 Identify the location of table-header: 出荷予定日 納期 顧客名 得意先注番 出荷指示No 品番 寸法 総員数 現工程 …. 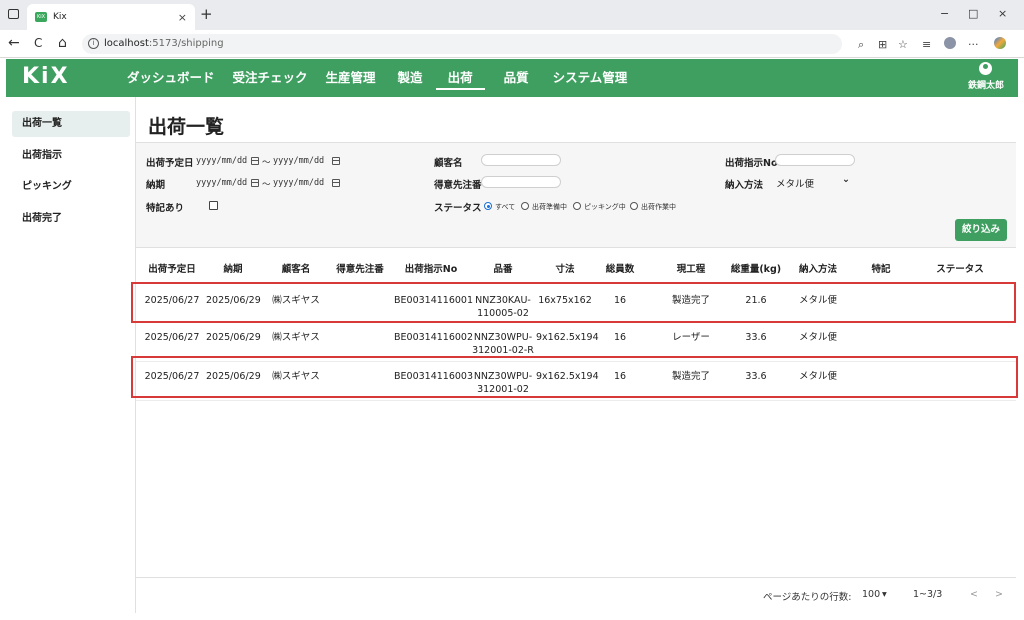
(576, 266).